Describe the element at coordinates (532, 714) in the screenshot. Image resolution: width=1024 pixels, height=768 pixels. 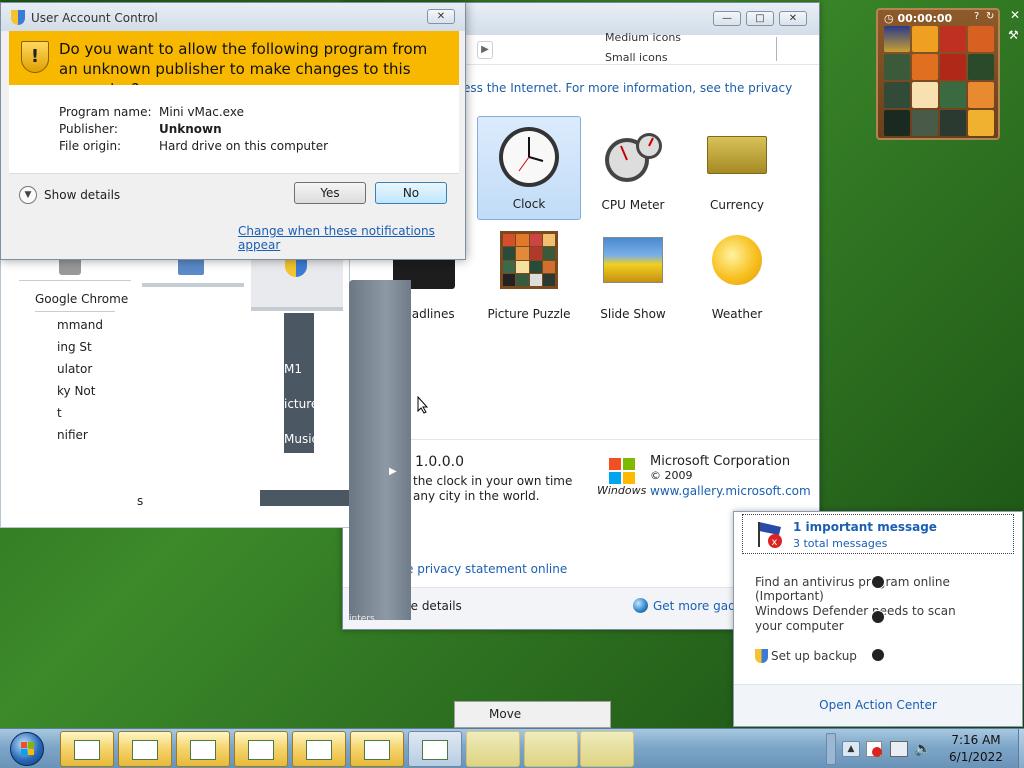
I see `context-menu: Move` at that location.